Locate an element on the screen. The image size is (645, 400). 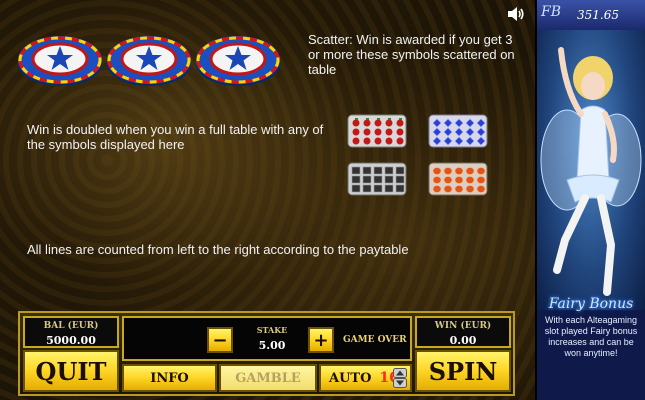
auto-label: AUTO is located at coordinates (350, 378).